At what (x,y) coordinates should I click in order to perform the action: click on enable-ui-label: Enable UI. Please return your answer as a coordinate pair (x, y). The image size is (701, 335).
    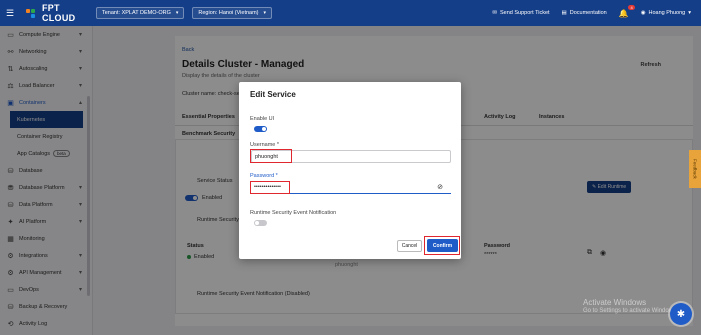
    Looking at the image, I should click on (262, 119).